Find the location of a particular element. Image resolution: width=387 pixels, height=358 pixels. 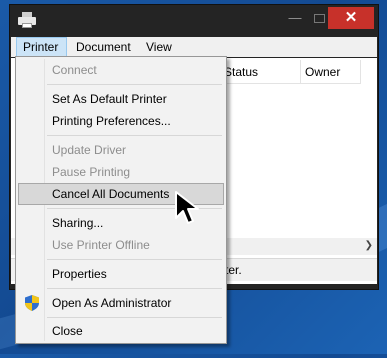

menu-printer: Printer is located at coordinates (41, 47).